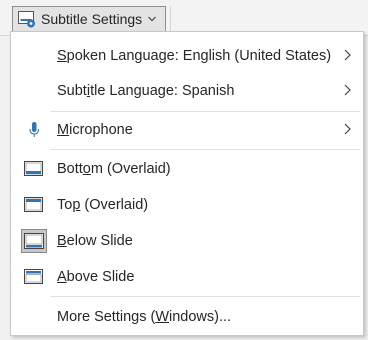 Image resolution: width=368 pixels, height=340 pixels. What do you see at coordinates (5, 35) in the screenshot?
I see `ribbon-divider` at bounding box center [5, 35].